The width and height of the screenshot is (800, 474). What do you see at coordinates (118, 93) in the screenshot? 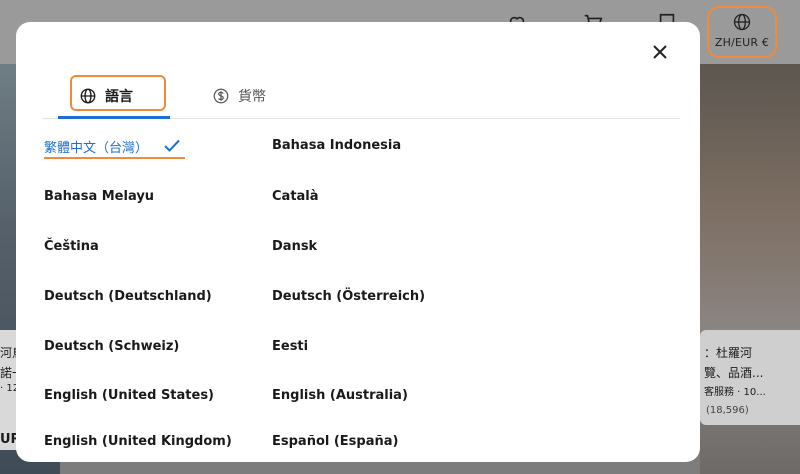
I see `tab-language-highlight` at bounding box center [118, 93].